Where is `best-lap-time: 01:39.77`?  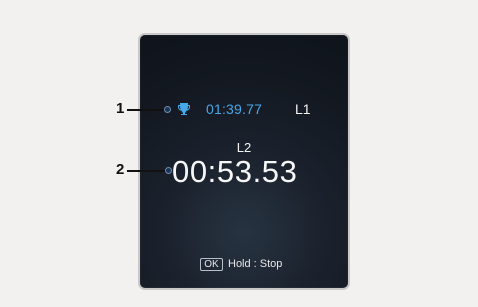 best-lap-time: 01:39.77 is located at coordinates (234, 109).